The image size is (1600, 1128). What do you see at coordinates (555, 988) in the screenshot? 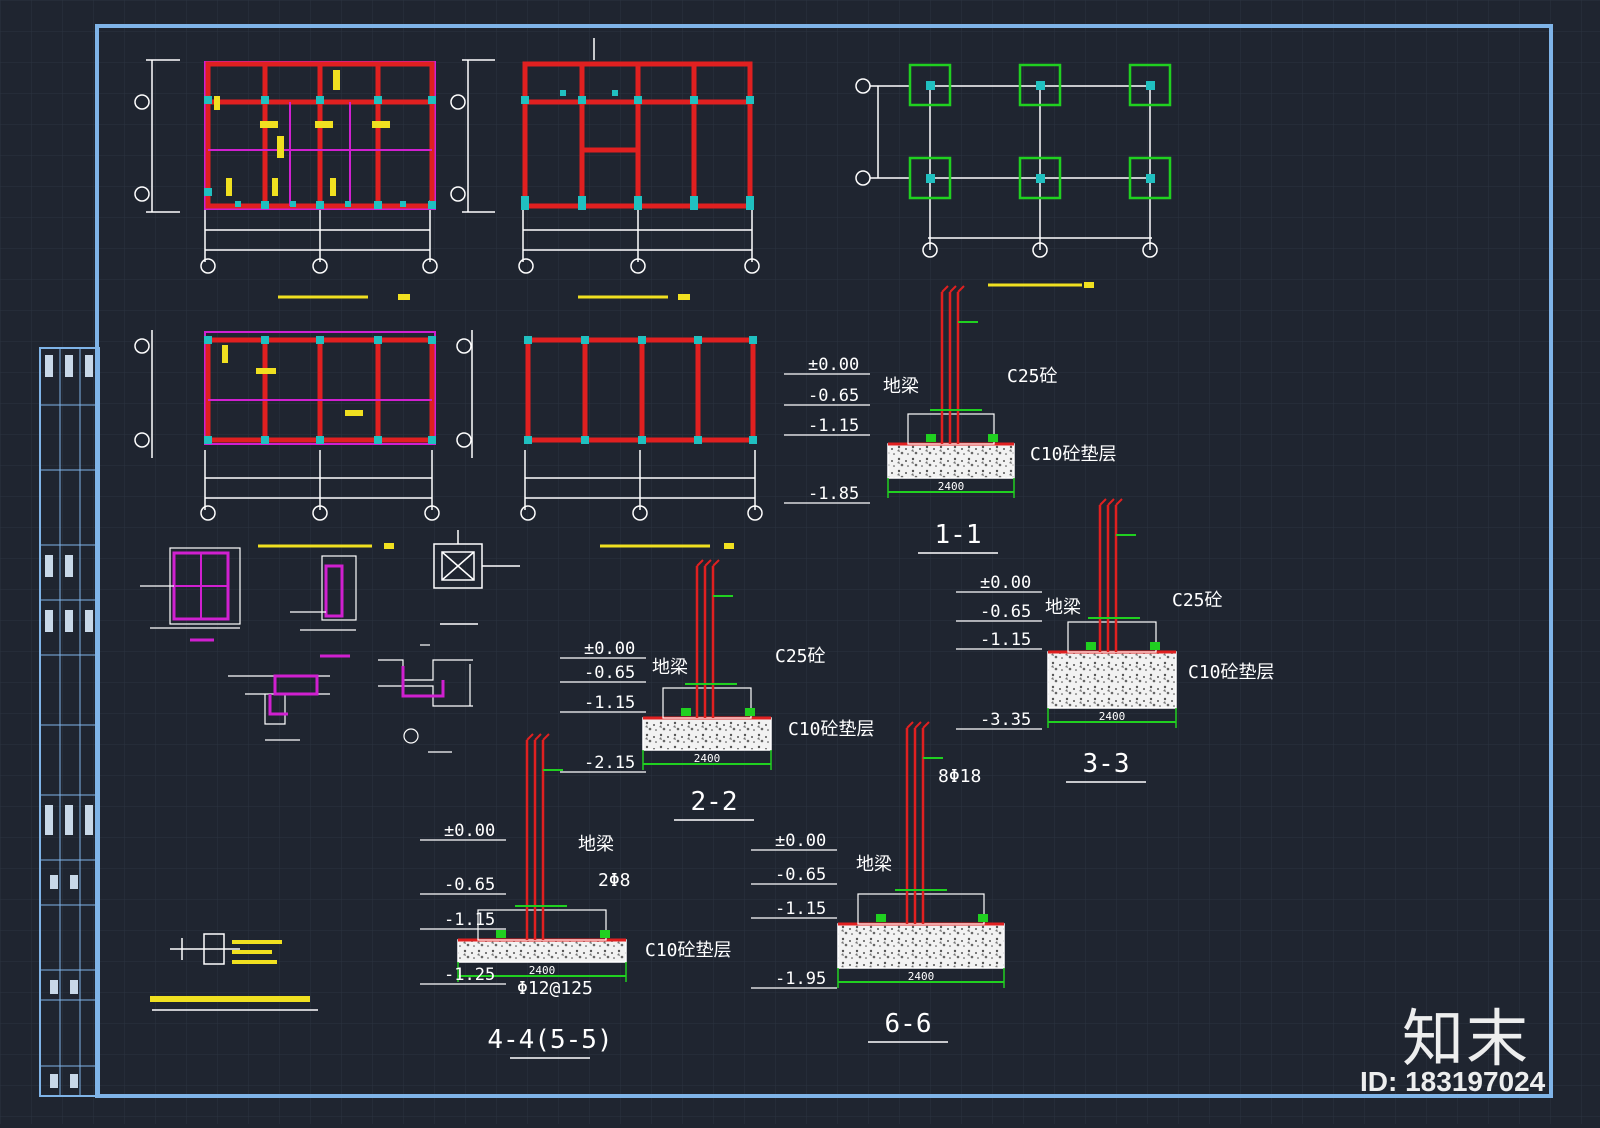
I see `section-label: Φ12@125` at bounding box center [555, 988].